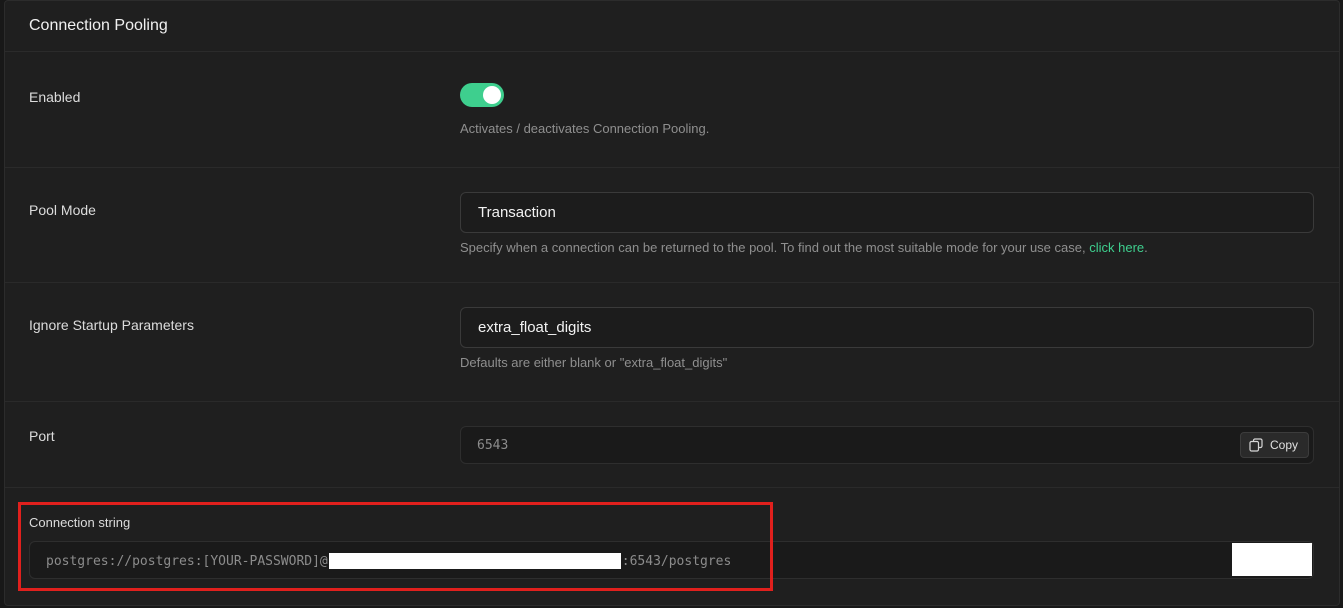  Describe the element at coordinates (98, 25) in the screenshot. I see `panel-title: Connection Pooling` at that location.